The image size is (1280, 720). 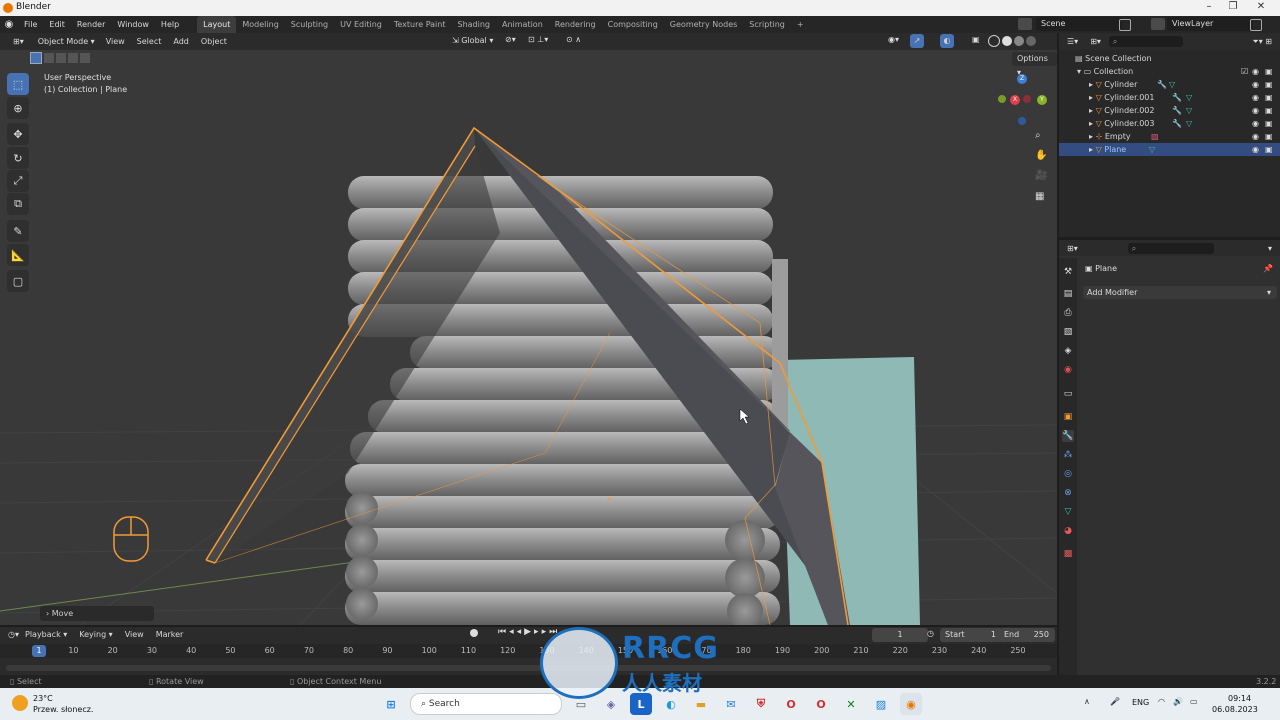 What do you see at coordinates (1068, 272) in the screenshot?
I see `tool-tab-icon: ⚒` at bounding box center [1068, 272].